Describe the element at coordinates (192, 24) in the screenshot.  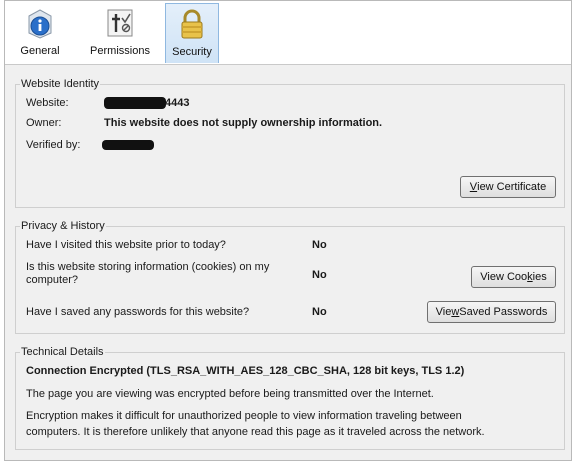
I see `padlock-icon` at that location.